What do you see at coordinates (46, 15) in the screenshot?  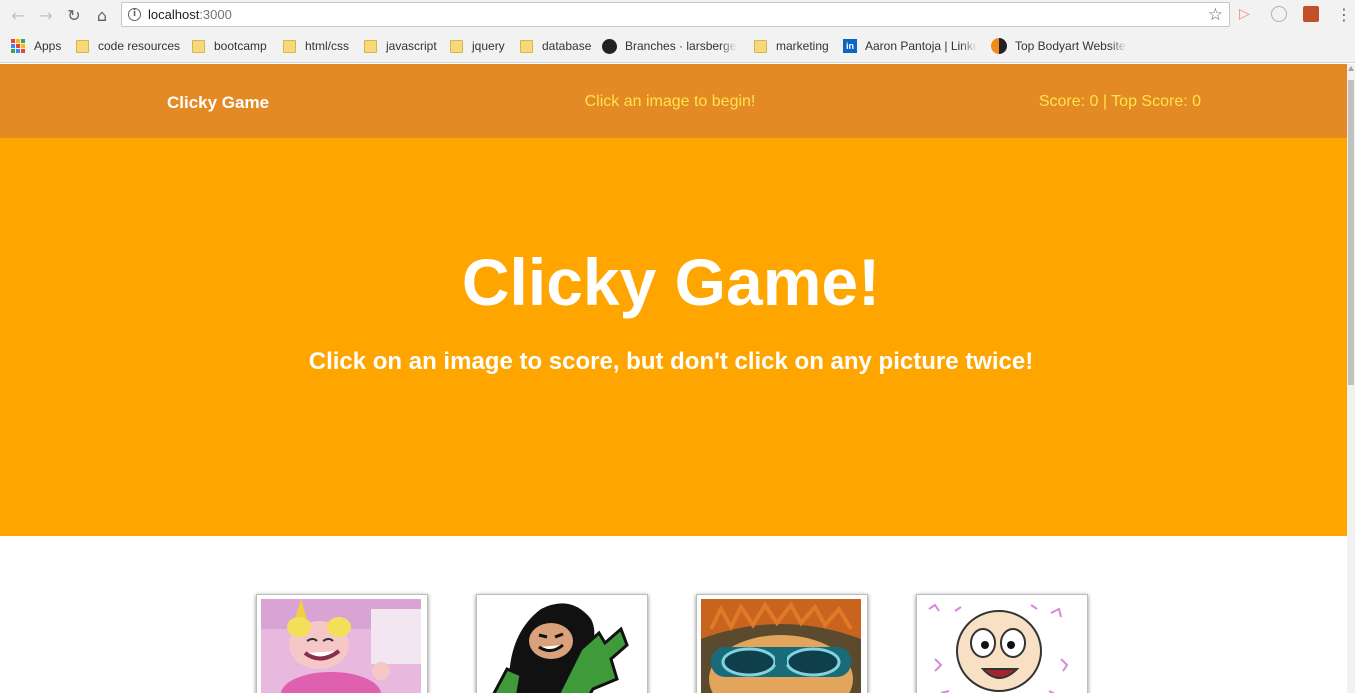 I see `forward-arrow-icon: →` at bounding box center [46, 15].